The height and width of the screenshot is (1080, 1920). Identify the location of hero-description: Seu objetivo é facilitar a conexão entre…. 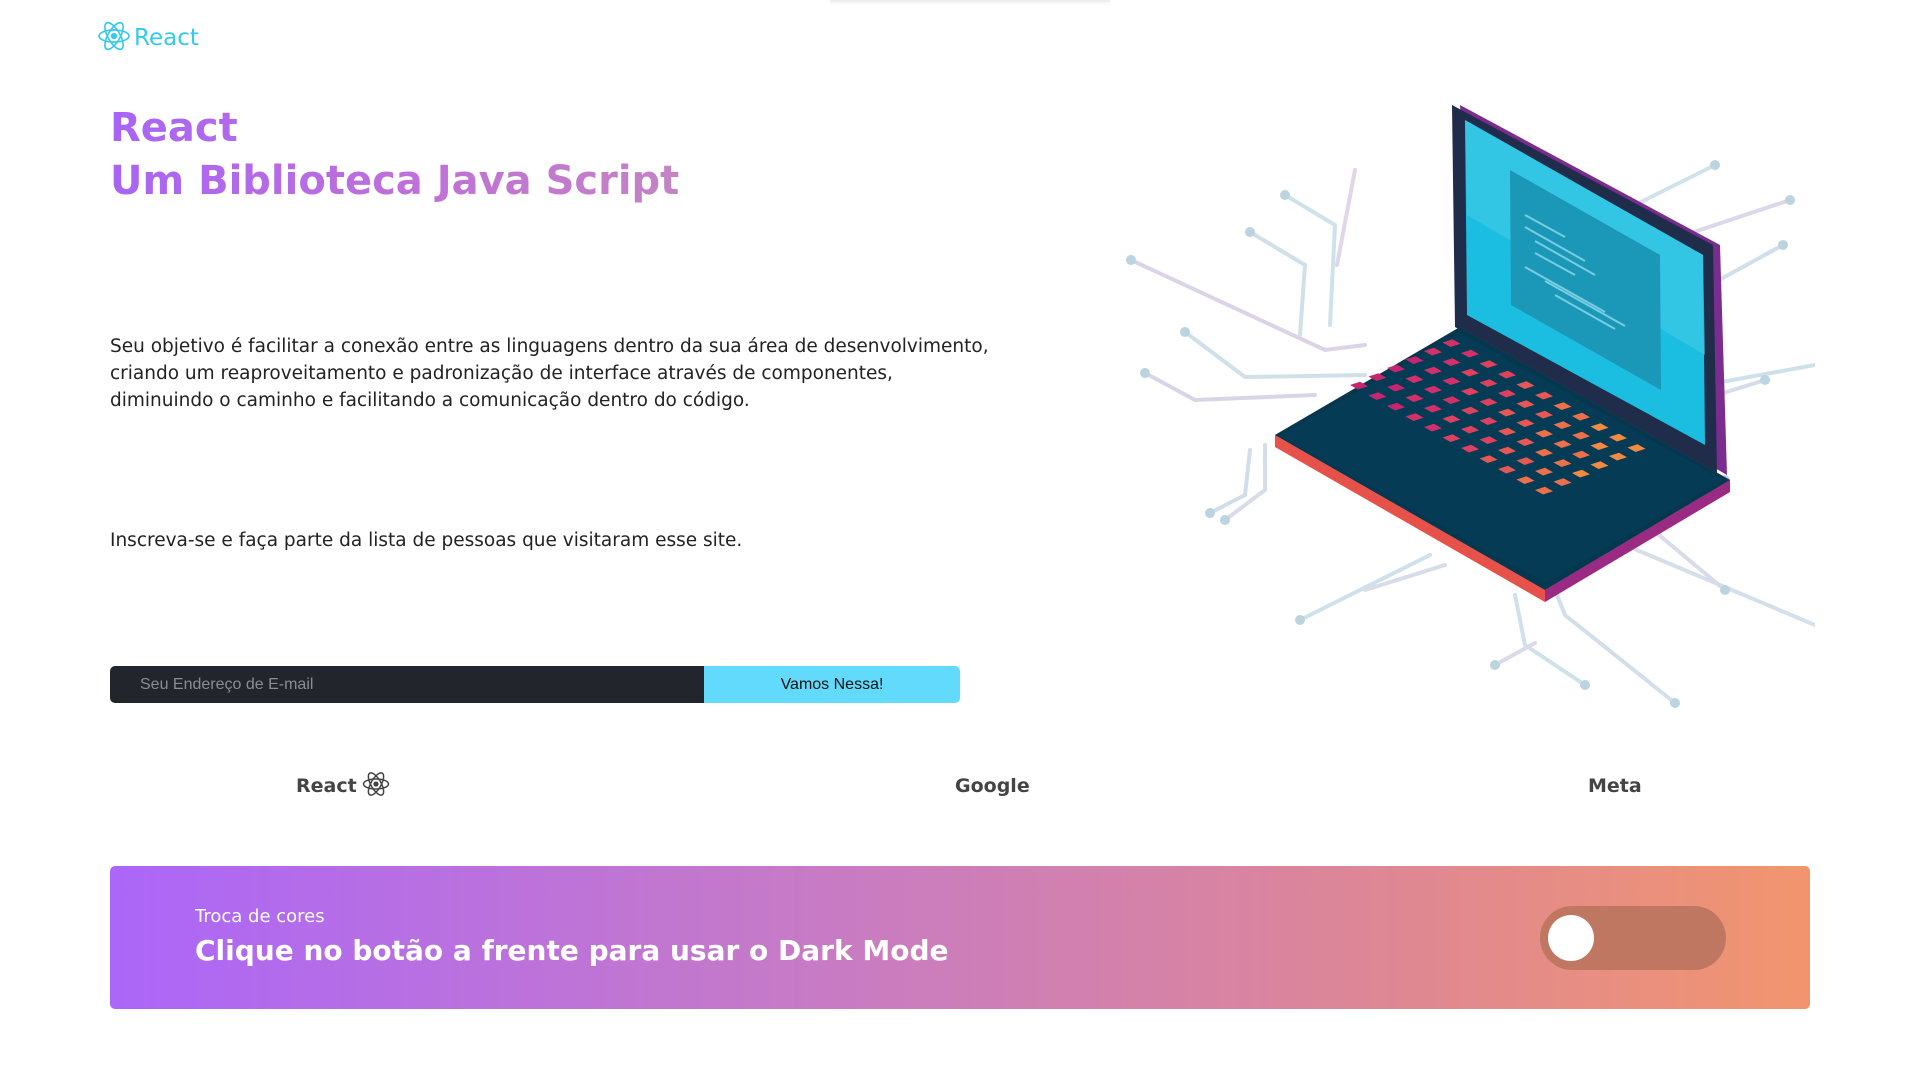
(549, 373).